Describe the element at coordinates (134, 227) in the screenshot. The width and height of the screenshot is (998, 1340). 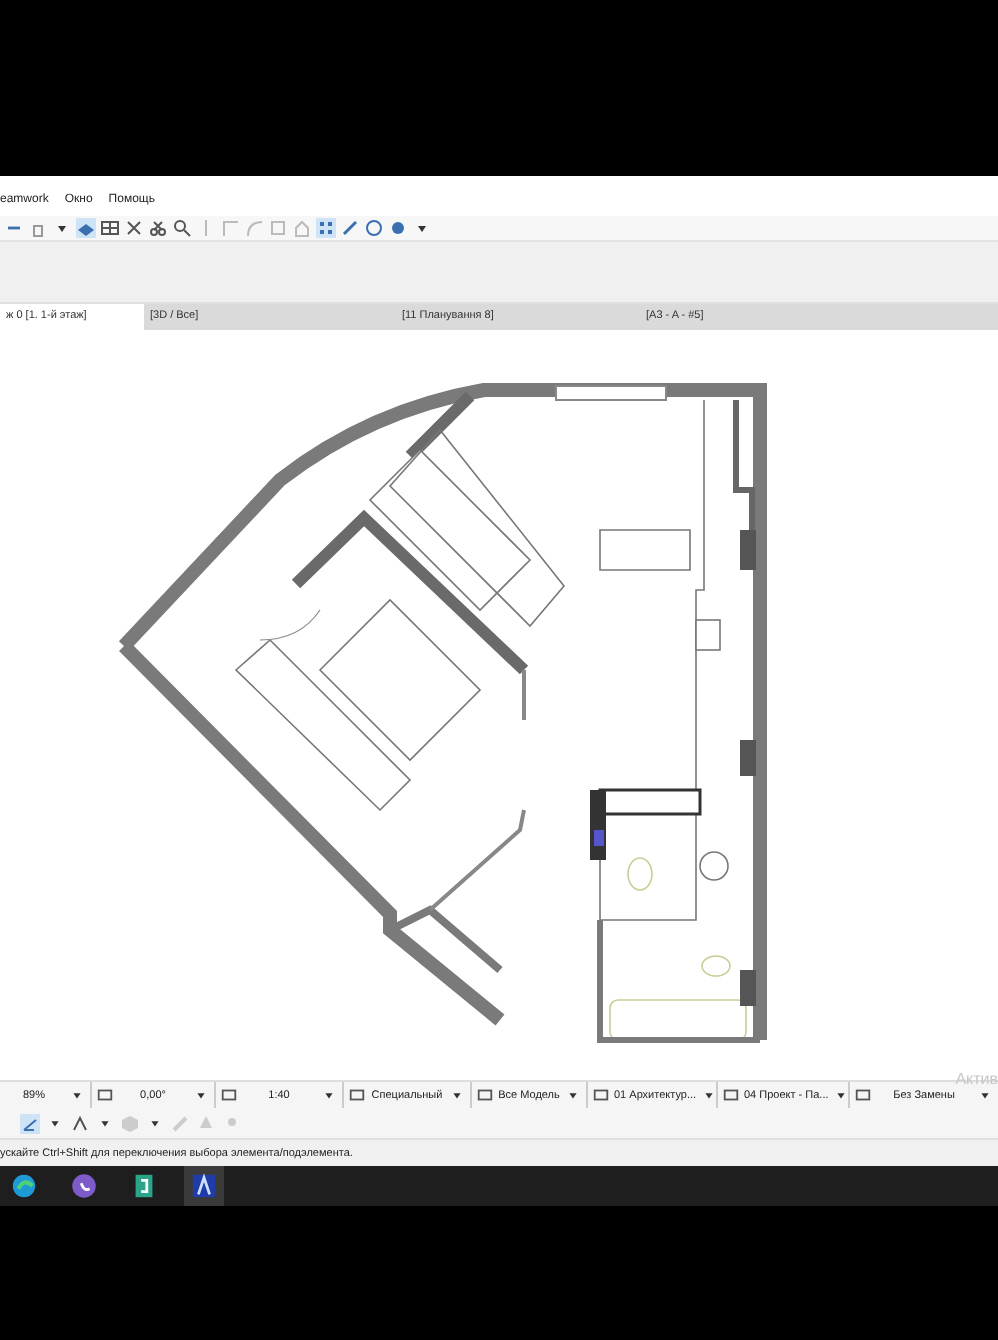
I see `cross-icon` at that location.